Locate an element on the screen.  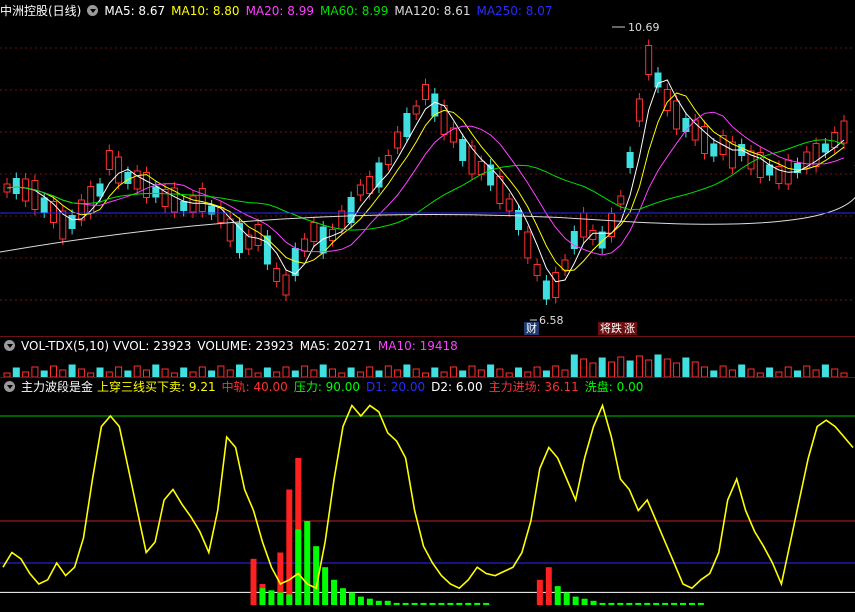
volume-title: VOL-TDX(5,10) is located at coordinates (65, 346).